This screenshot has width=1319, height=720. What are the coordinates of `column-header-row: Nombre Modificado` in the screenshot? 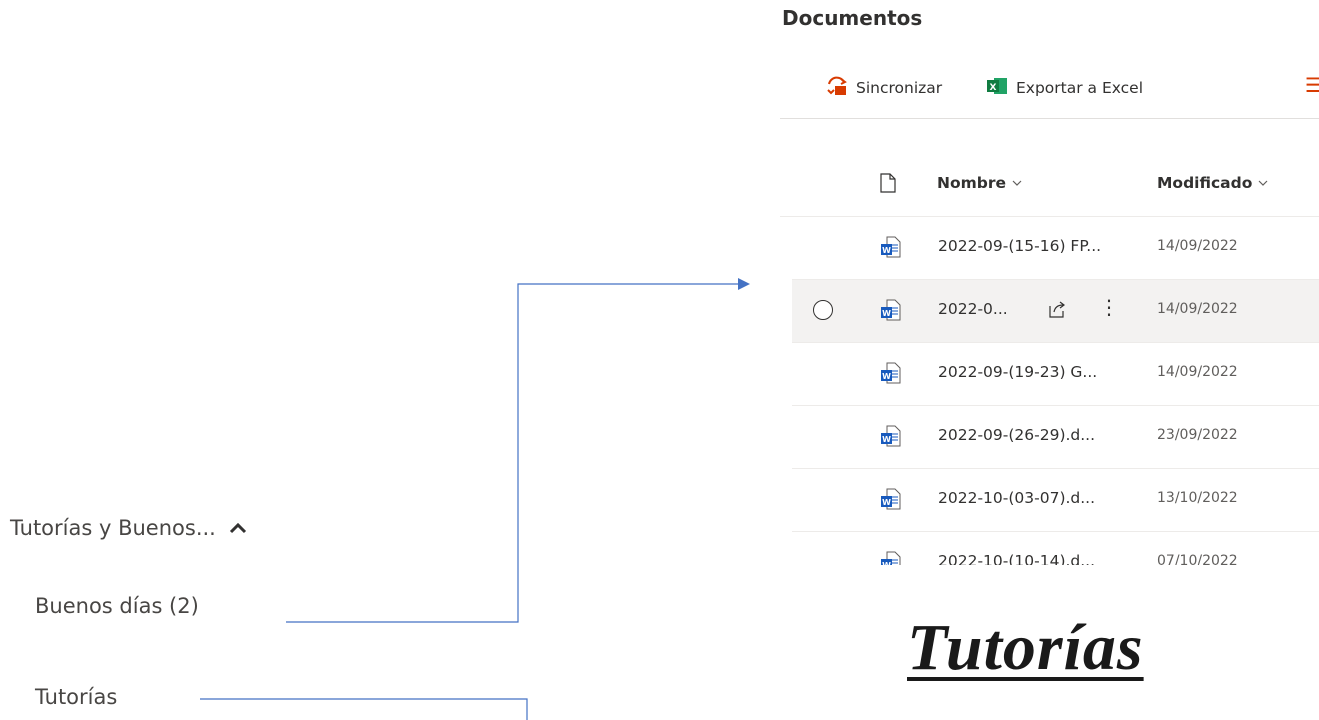 It's located at (1049, 186).